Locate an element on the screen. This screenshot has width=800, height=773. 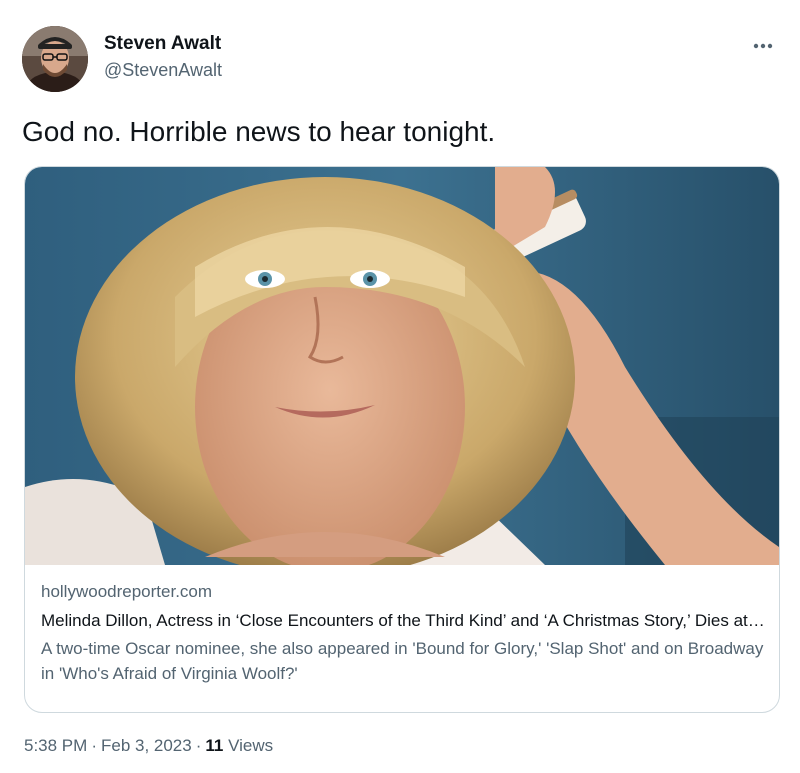
tweet-date: Feb 3, 2023 is located at coordinates (146, 745).